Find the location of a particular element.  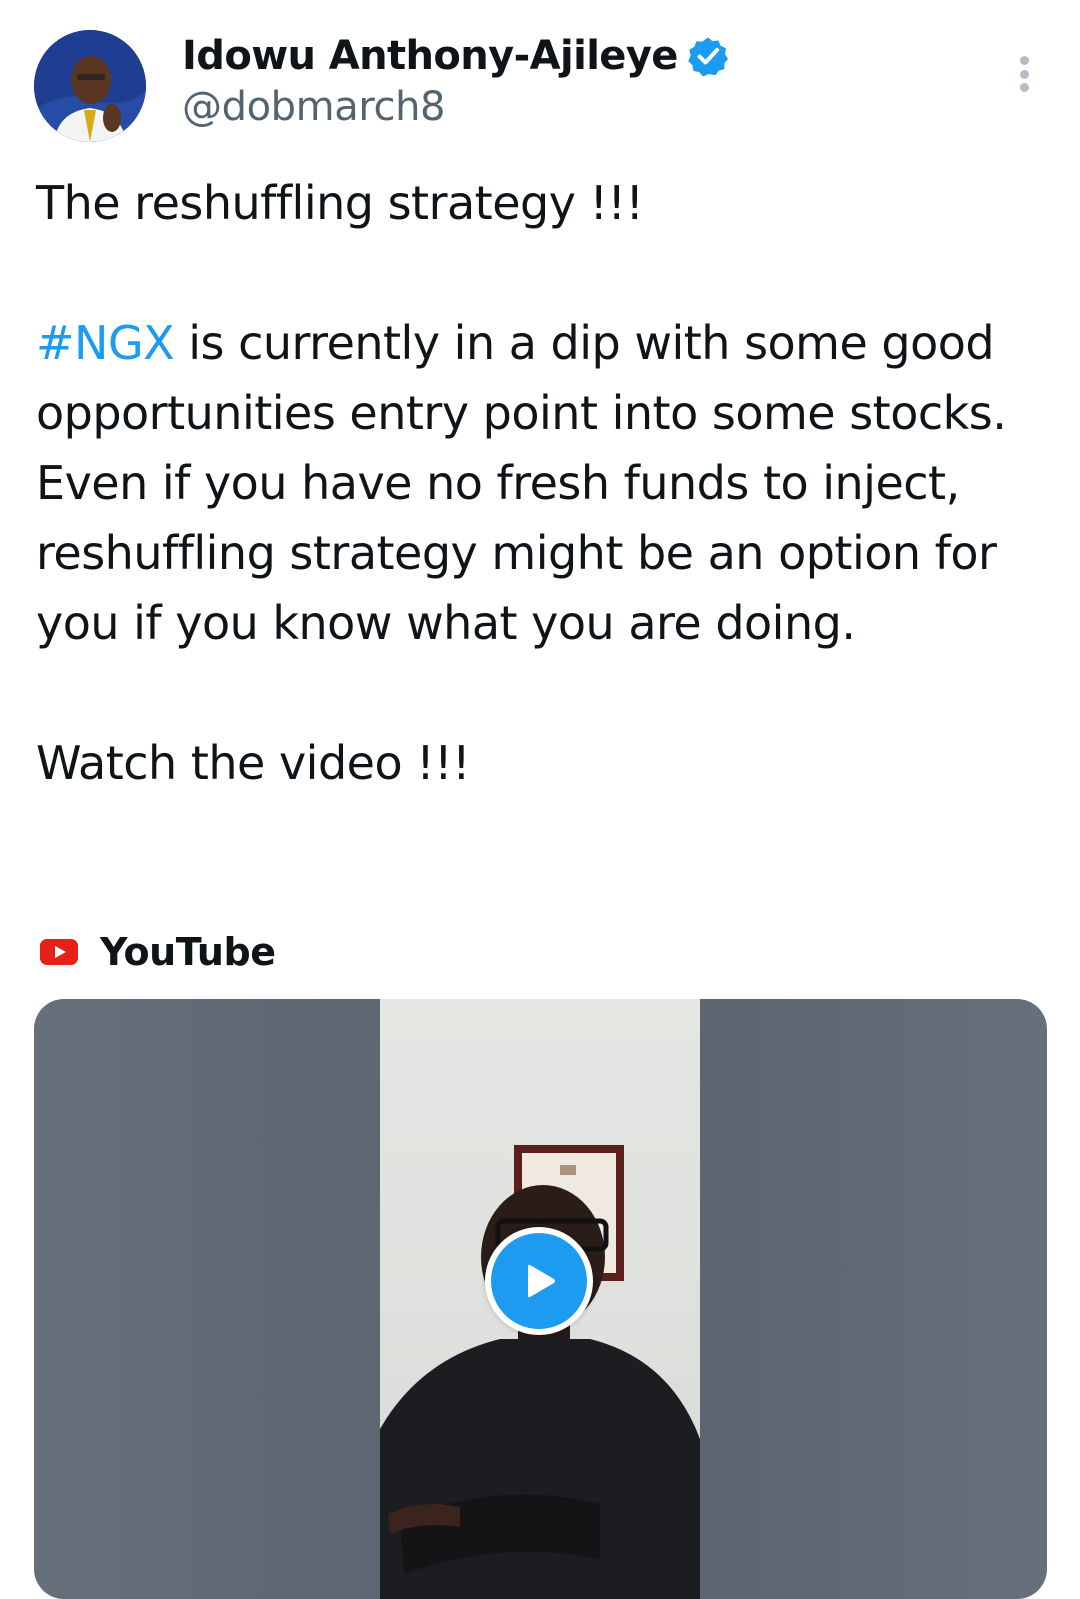

author-handle: @dobmarch8 is located at coordinates (313, 107).